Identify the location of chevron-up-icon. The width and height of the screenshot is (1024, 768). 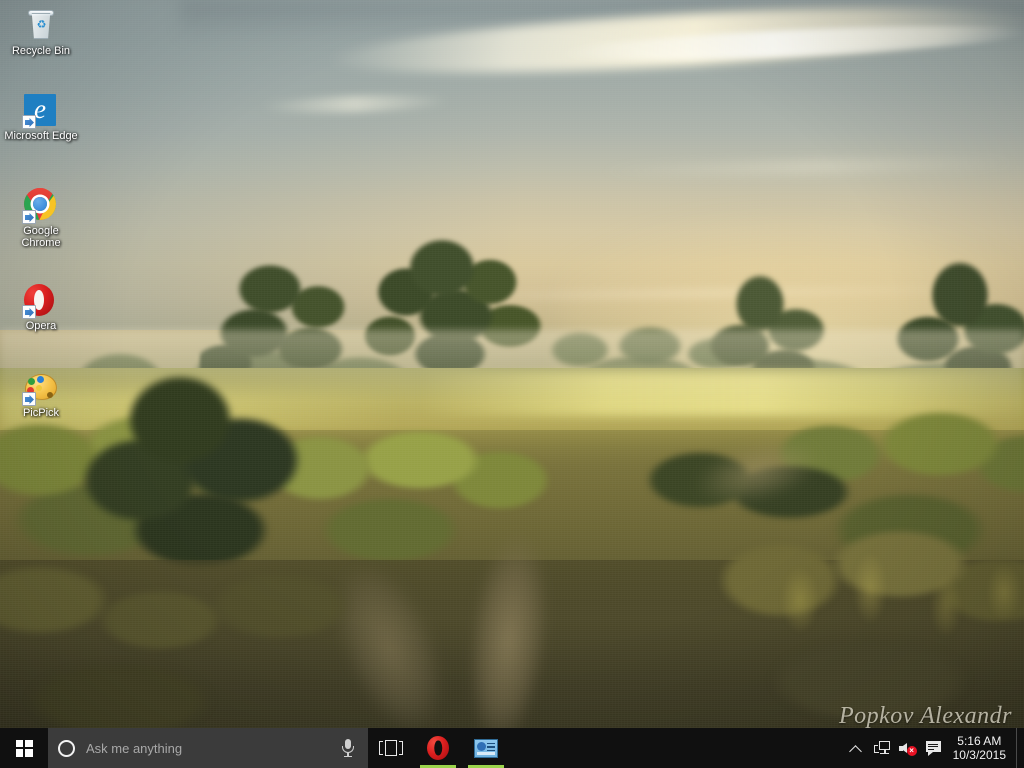
(855, 748).